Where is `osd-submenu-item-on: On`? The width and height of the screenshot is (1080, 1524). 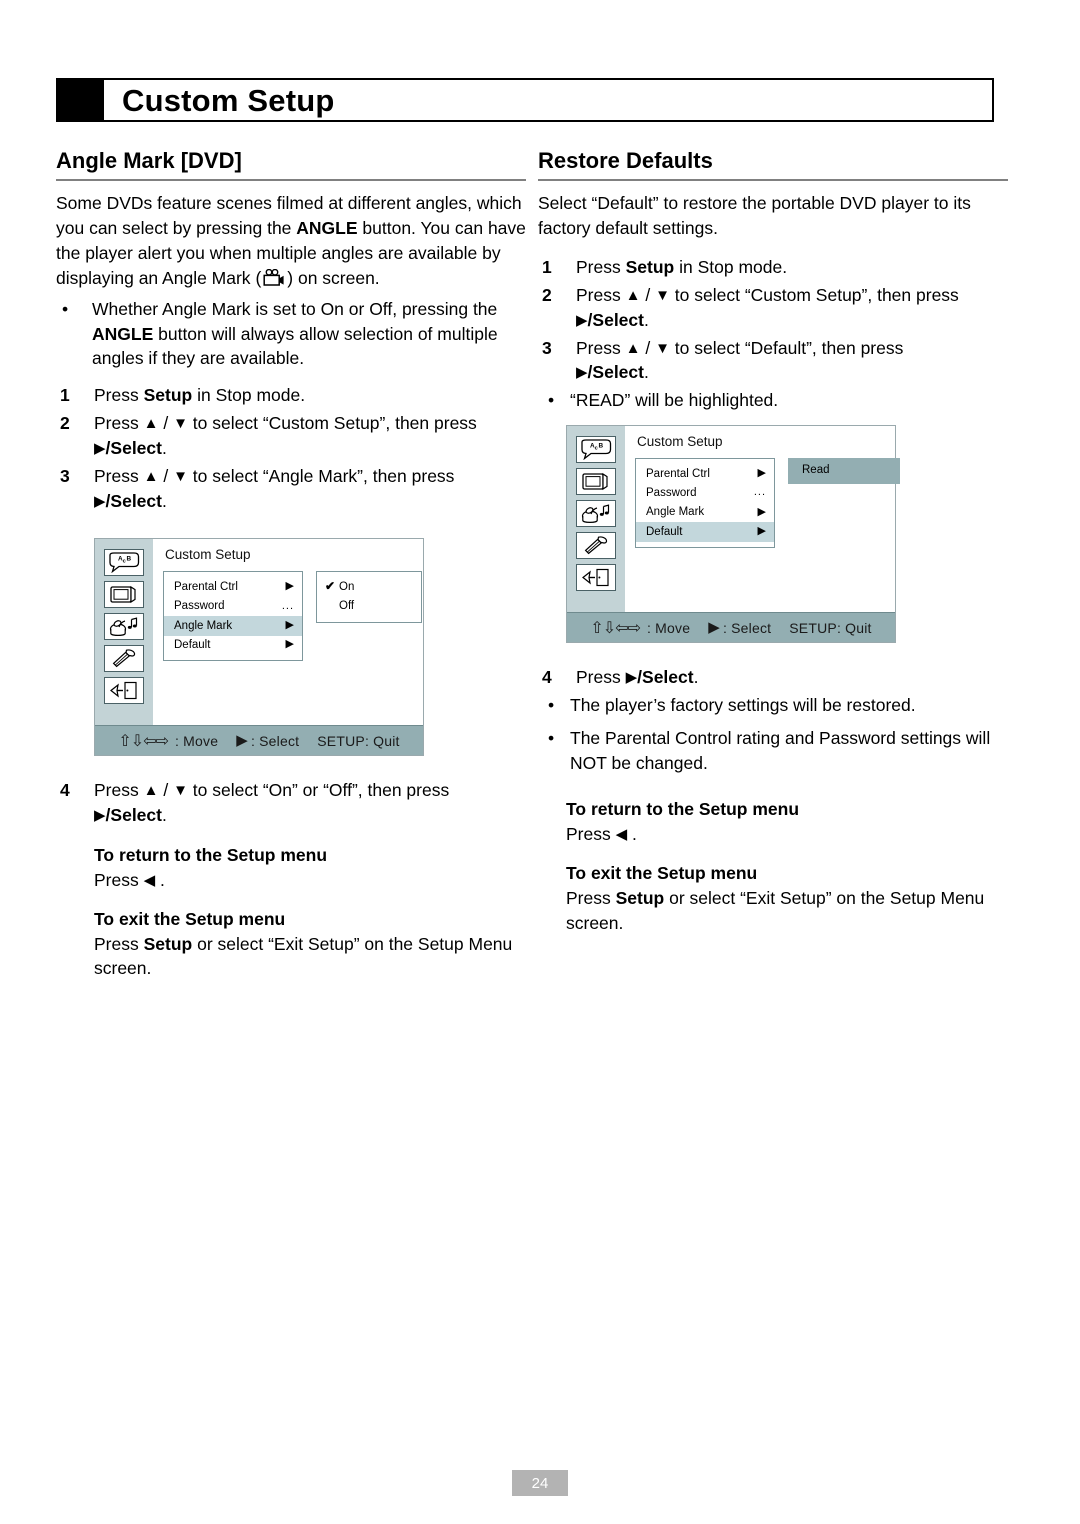
osd-submenu-item-on: On is located at coordinates (369, 587).